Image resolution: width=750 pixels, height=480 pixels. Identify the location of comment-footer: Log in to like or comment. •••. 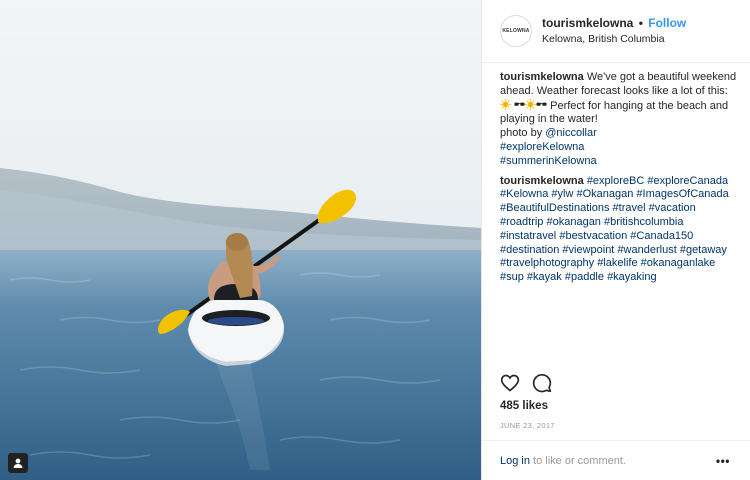
(616, 460).